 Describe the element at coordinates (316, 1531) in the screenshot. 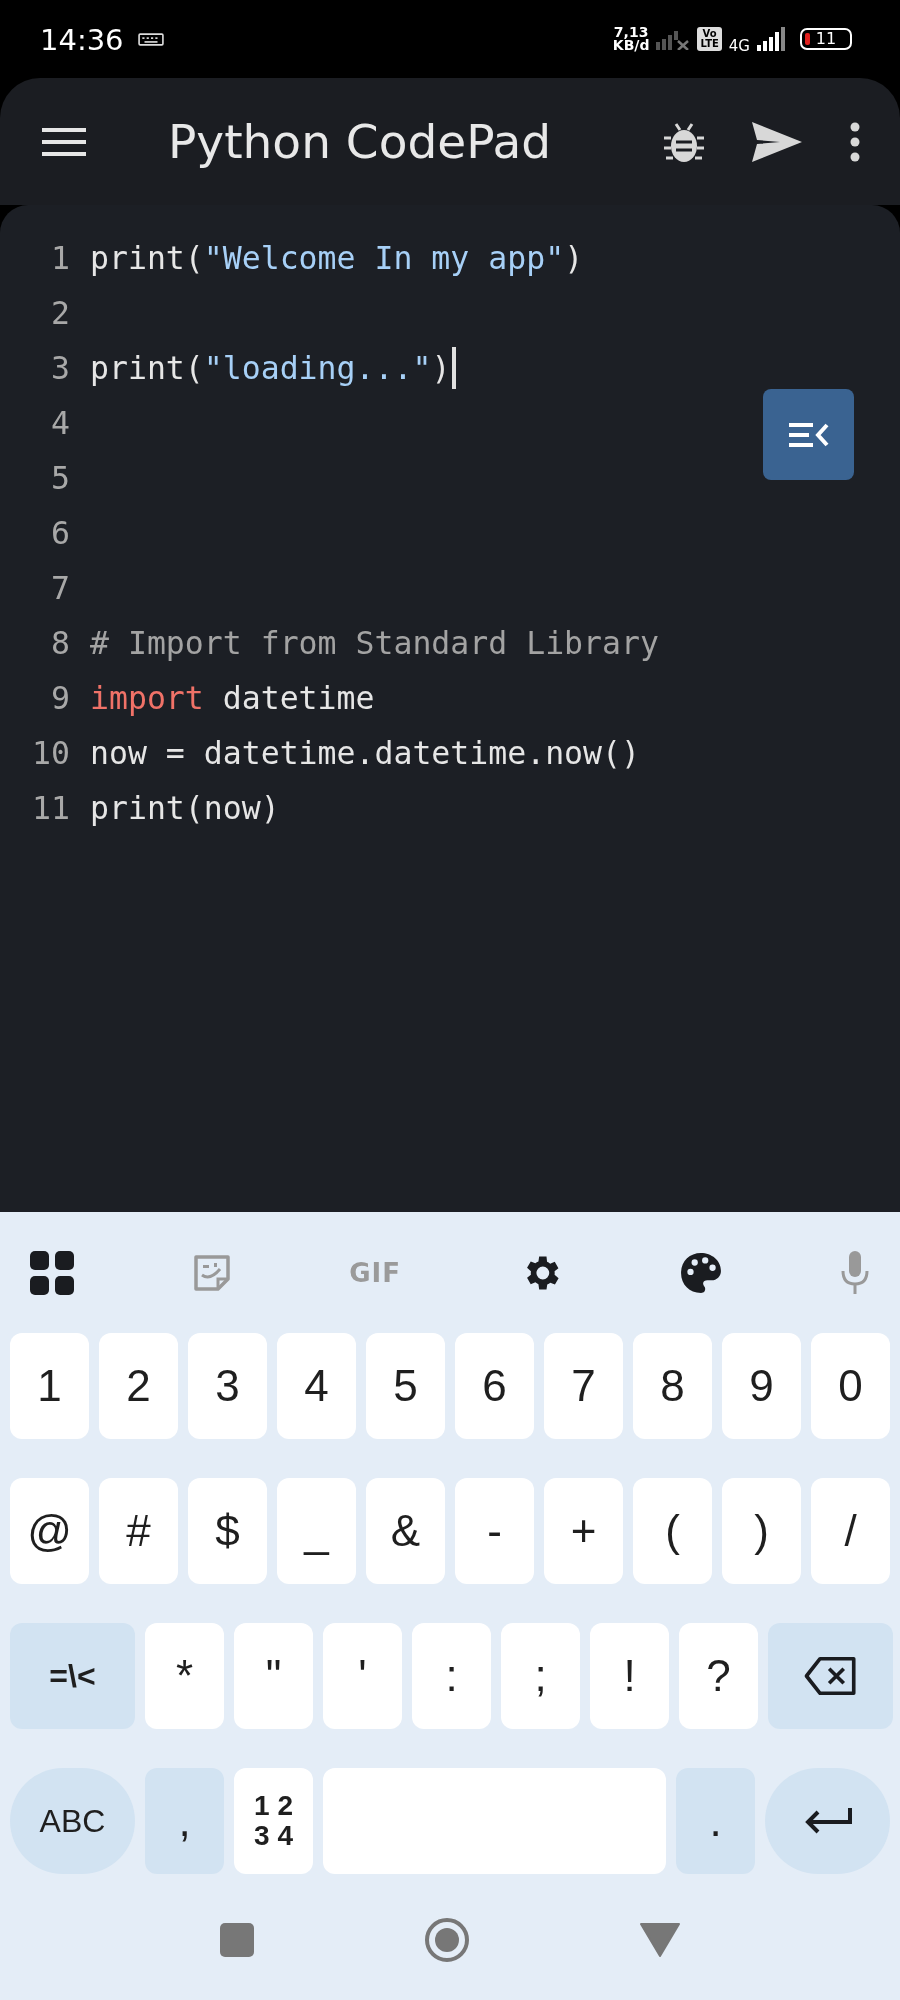

I see `keyboard-key: _` at that location.